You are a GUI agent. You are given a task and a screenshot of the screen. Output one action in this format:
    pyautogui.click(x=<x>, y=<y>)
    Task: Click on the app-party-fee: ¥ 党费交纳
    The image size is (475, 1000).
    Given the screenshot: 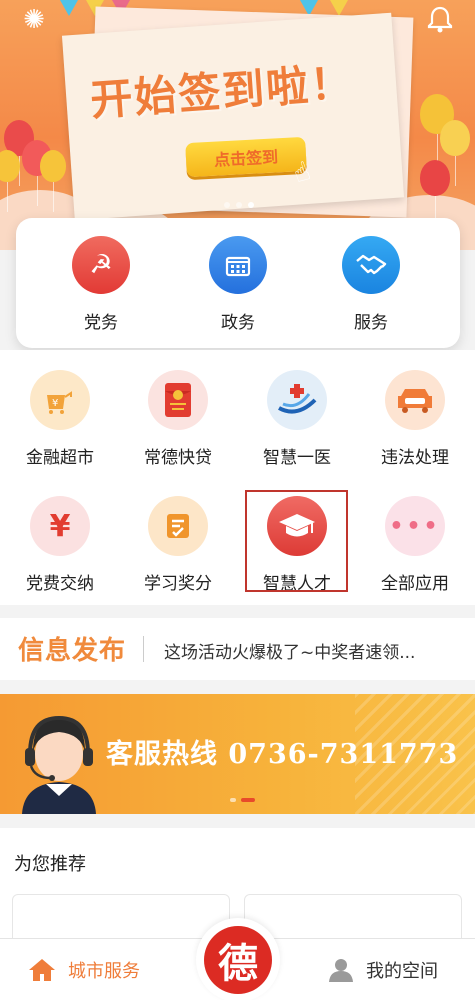 What is the action you would take?
    pyautogui.click(x=60, y=545)
    